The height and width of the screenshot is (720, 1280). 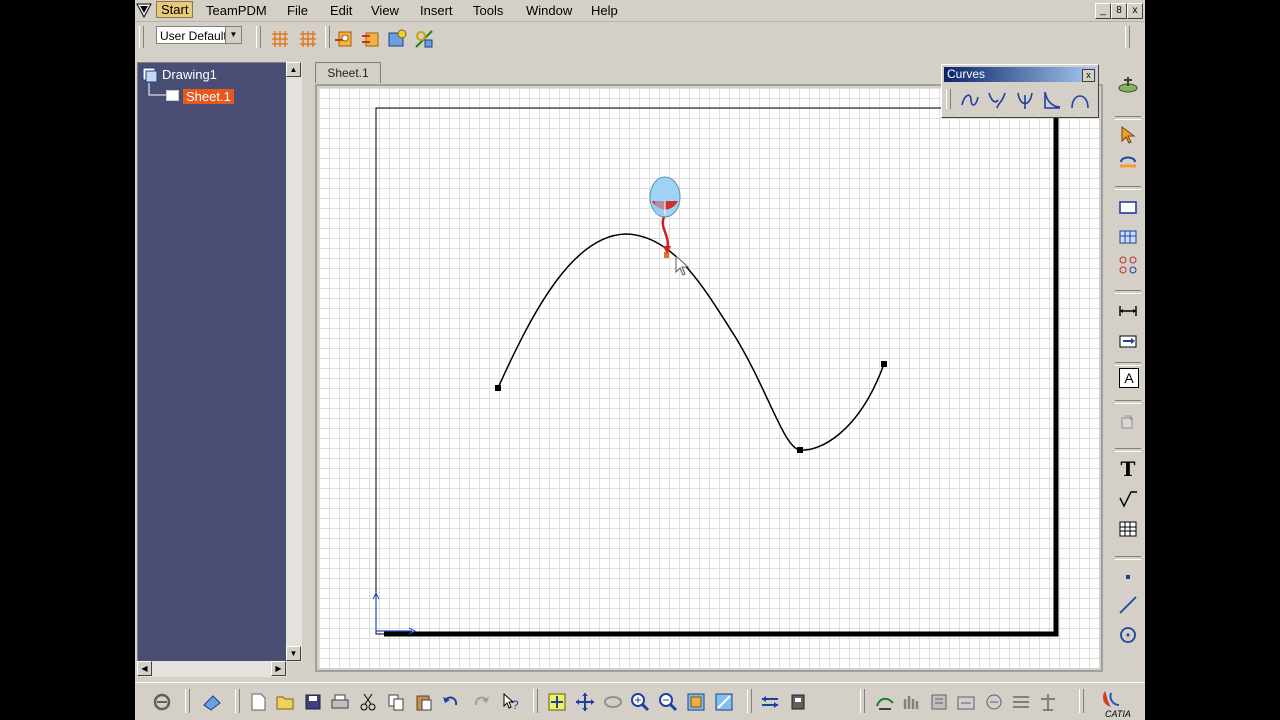 I want to click on constraint-icon, so click(x=1128, y=265).